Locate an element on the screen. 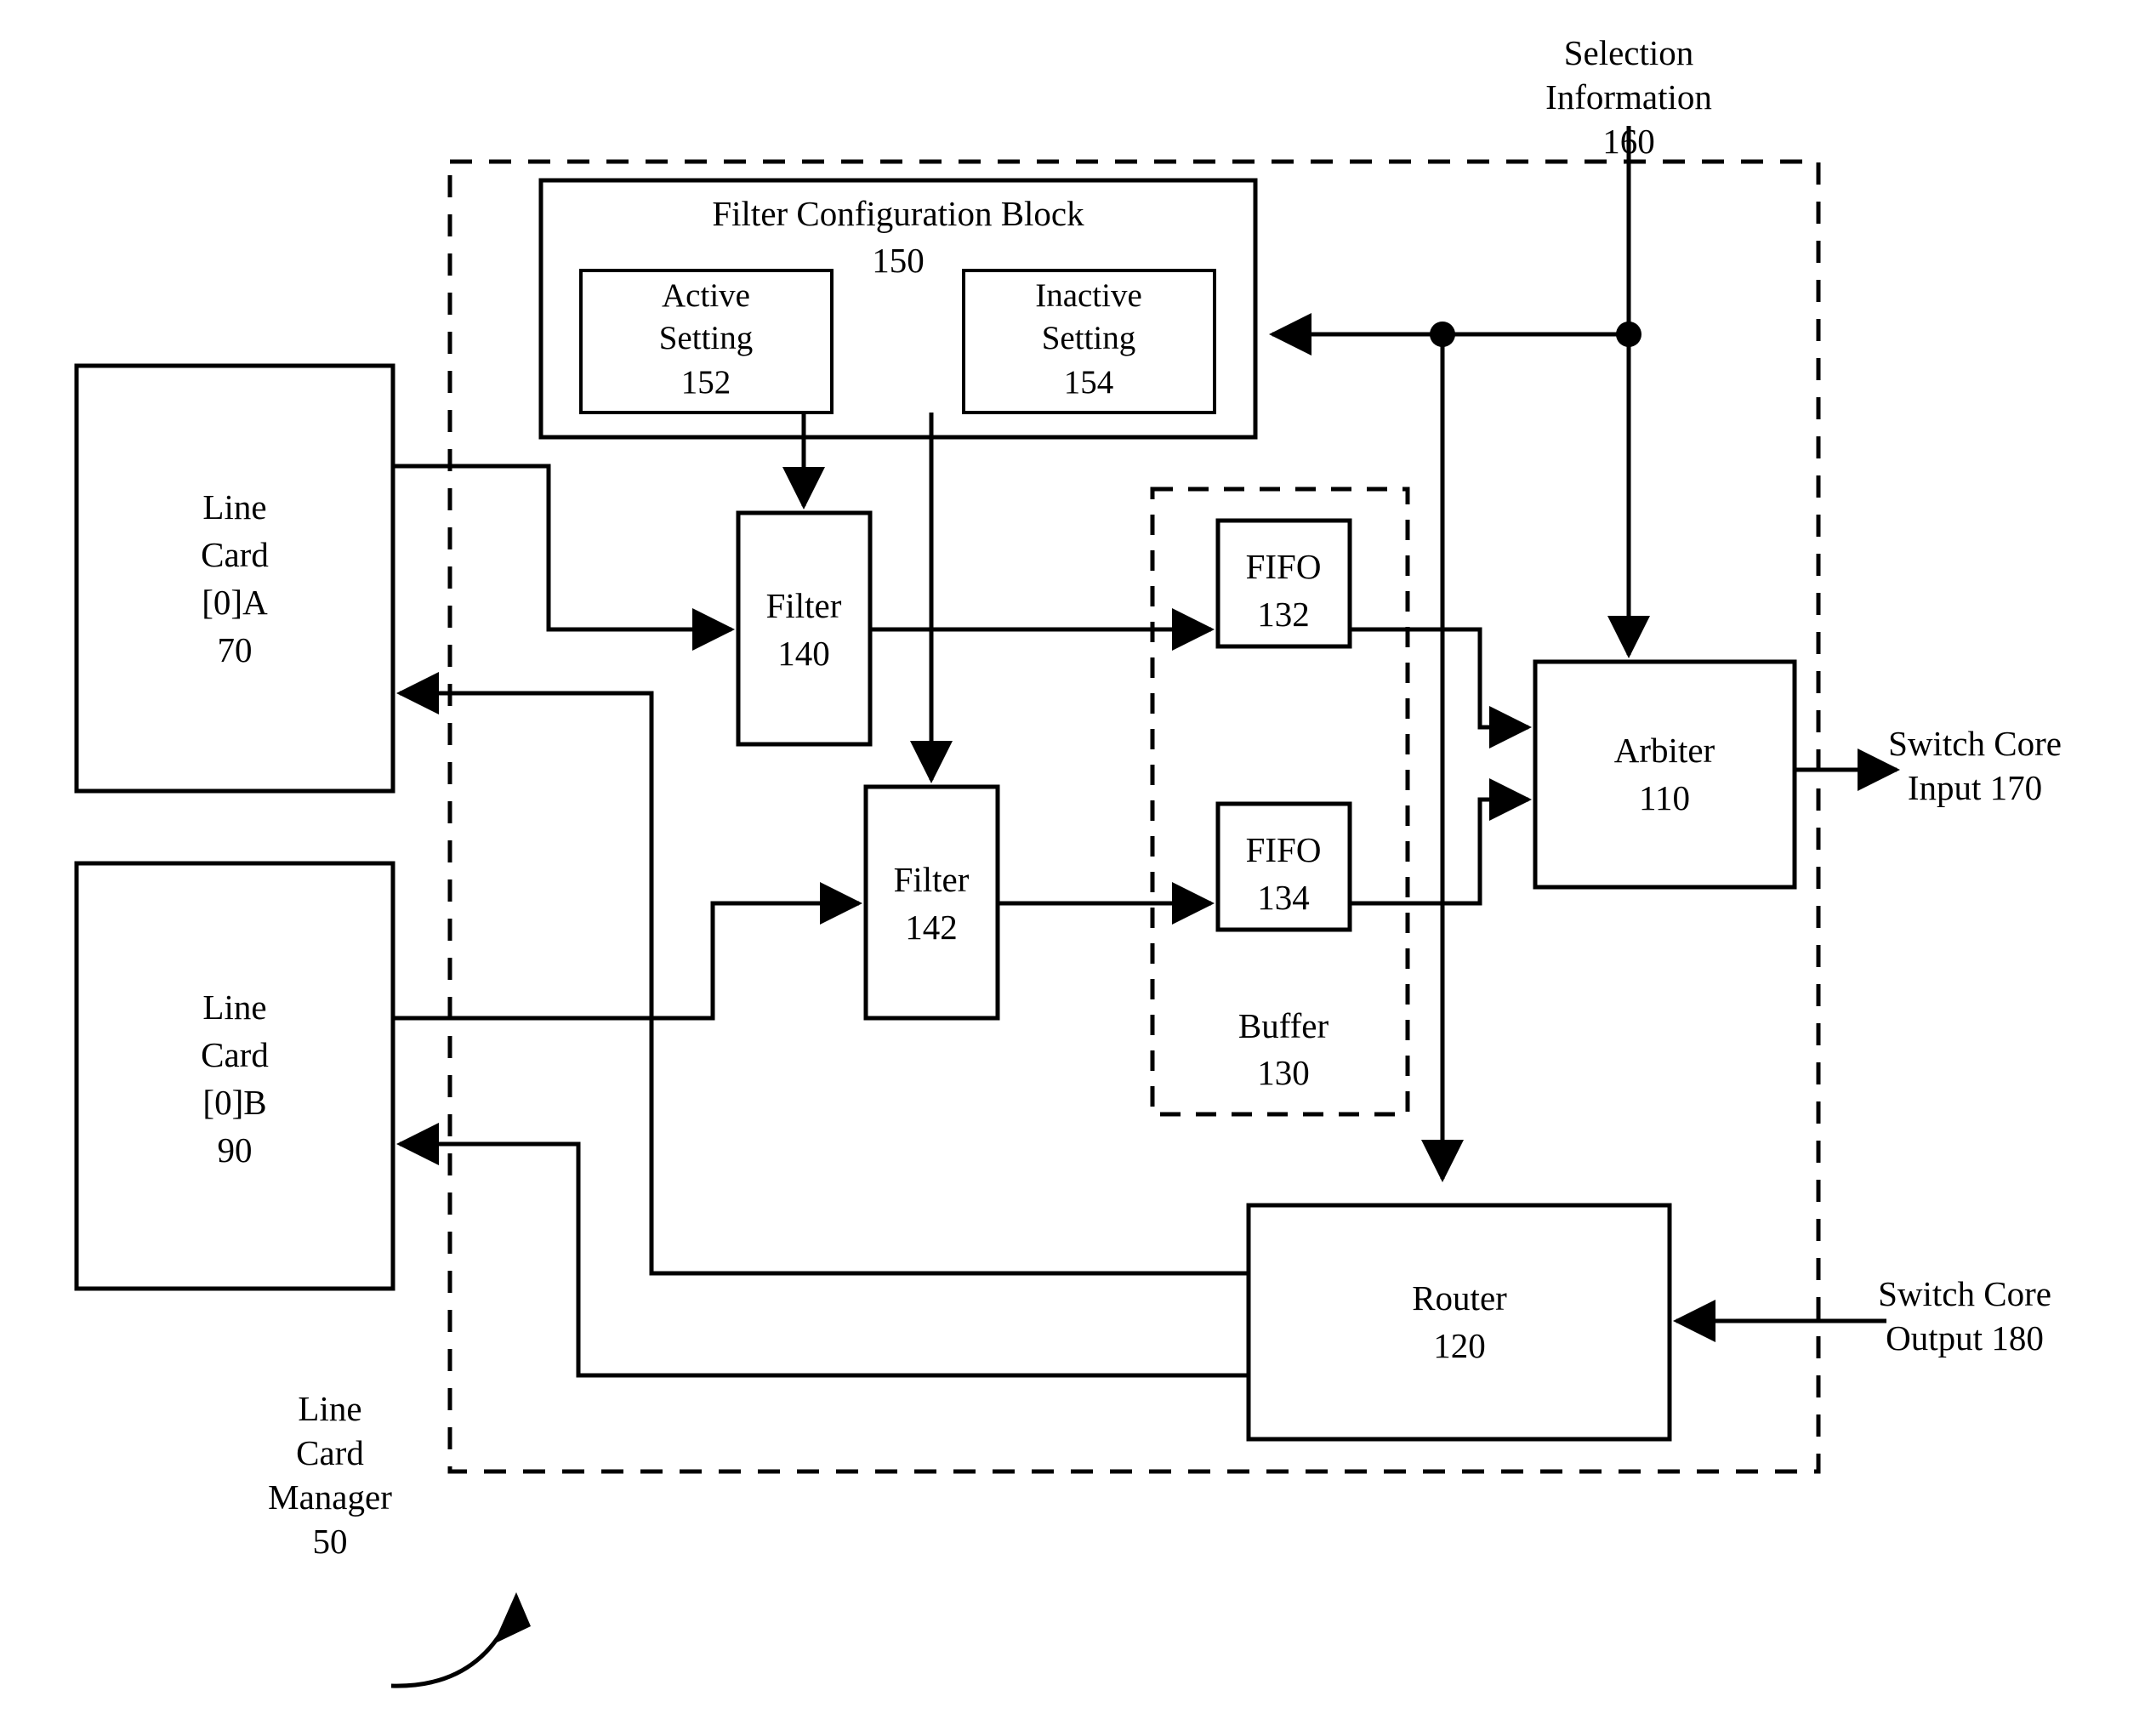 This screenshot has height=1736, width=2145. junction-dot-router-branch is located at coordinates (1442, 334).